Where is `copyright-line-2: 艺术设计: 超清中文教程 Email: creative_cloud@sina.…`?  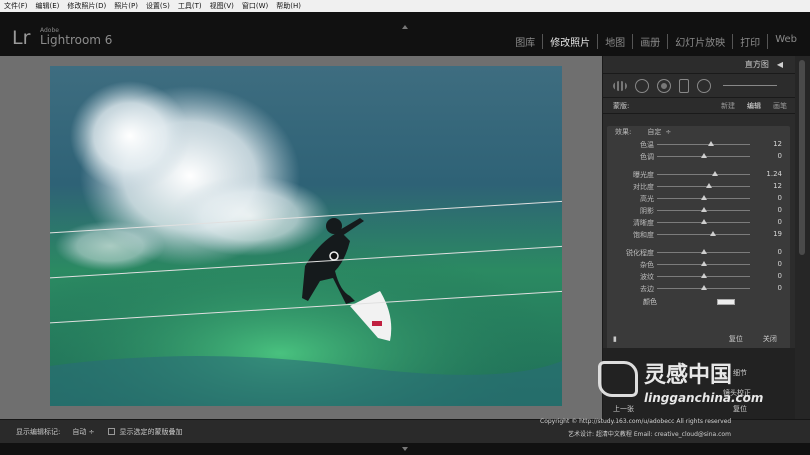
copyright-line-2: 艺术设计: 超清中文教程 Email: creative_cloud@sina.… is located at coordinates (649, 434).